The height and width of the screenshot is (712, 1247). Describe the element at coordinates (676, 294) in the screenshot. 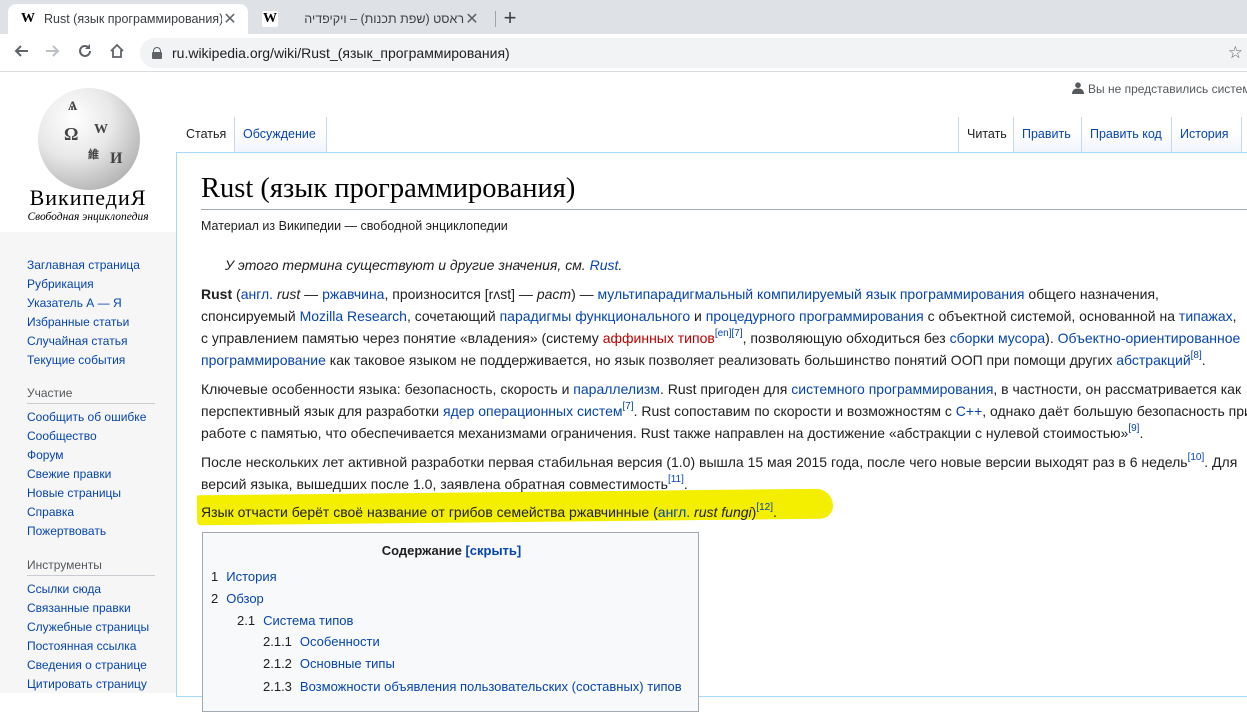

I see `link-multiparadigm: мультипарадигмальный` at that location.